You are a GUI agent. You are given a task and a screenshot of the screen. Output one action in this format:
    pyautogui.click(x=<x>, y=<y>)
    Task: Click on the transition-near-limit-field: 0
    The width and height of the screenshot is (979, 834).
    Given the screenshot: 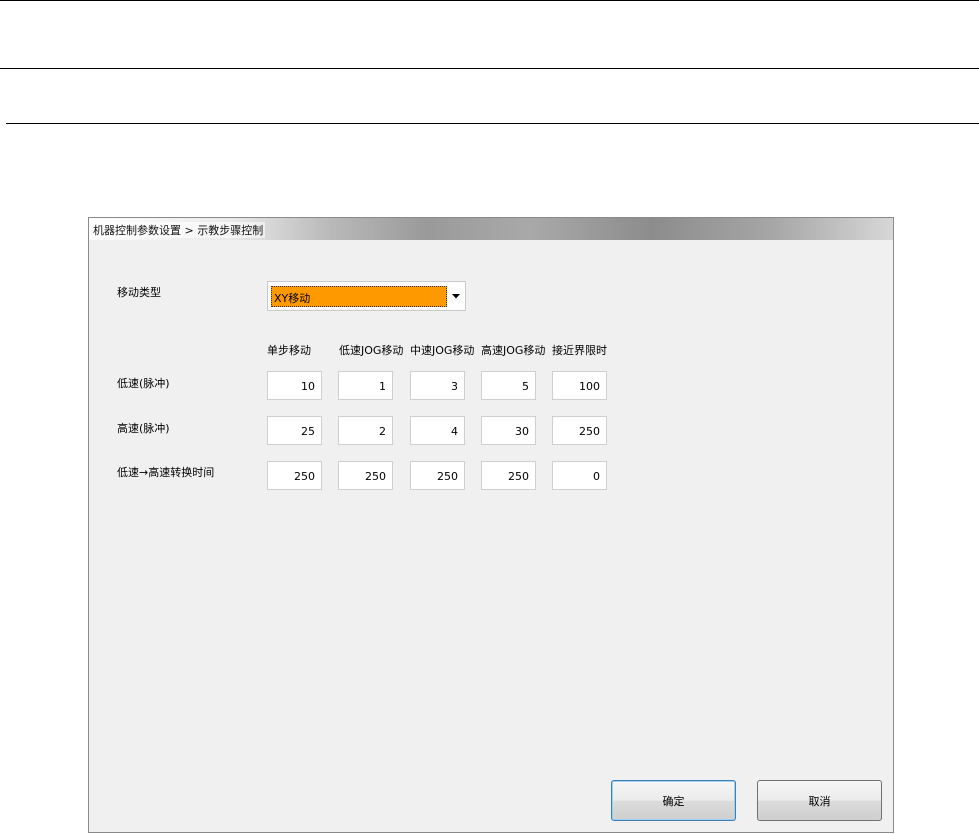 What is the action you would take?
    pyautogui.click(x=579, y=475)
    